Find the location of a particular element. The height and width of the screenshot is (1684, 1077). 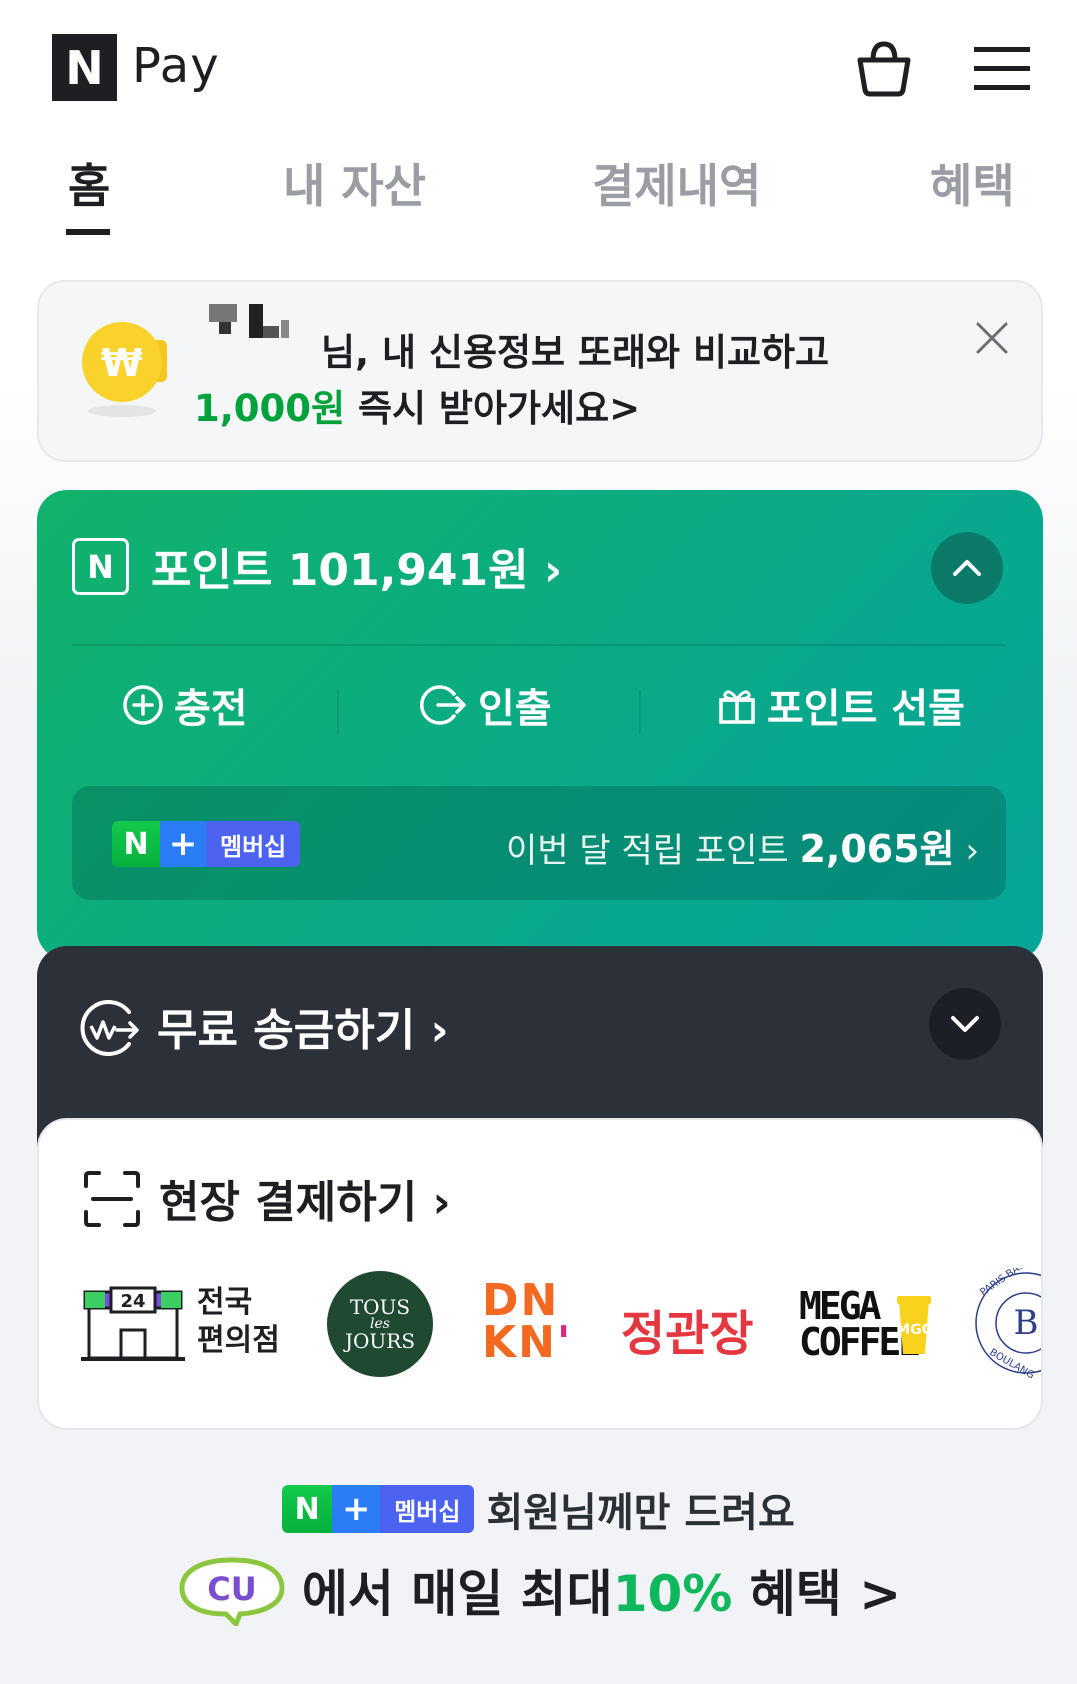

masked-username is located at coordinates (261, 322).